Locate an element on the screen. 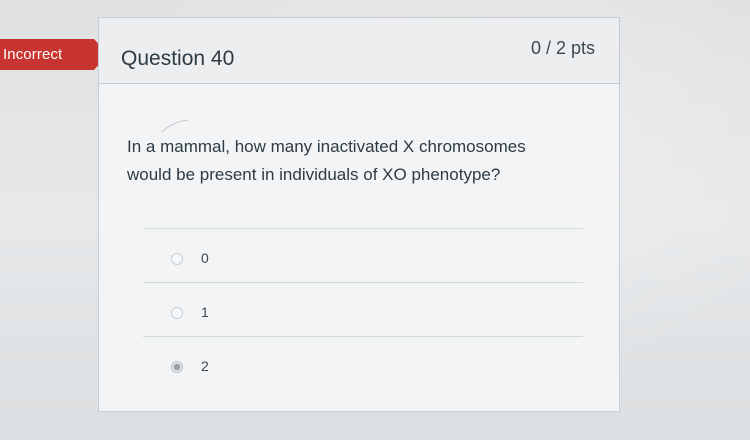 The image size is (750, 440). question-points: 0 / 2 pts is located at coordinates (562, 48).